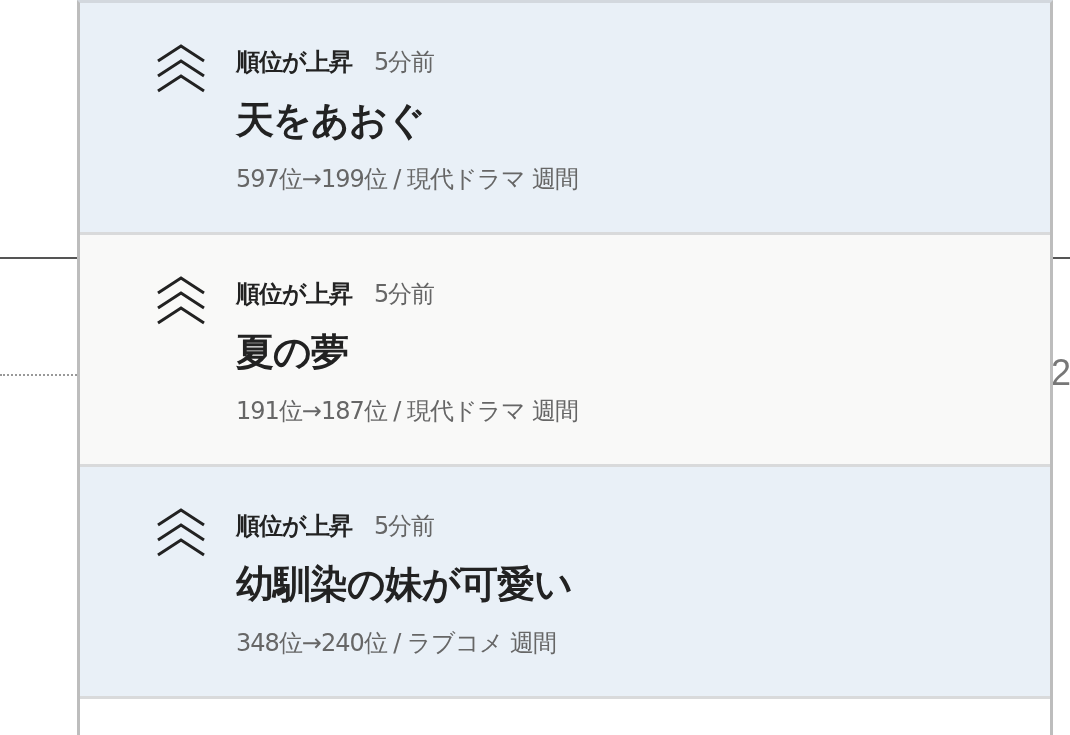 This screenshot has height=735, width=1070. I want to click on notification-detail: 348位→240位 / ラブコメ 週間, so click(396, 643).